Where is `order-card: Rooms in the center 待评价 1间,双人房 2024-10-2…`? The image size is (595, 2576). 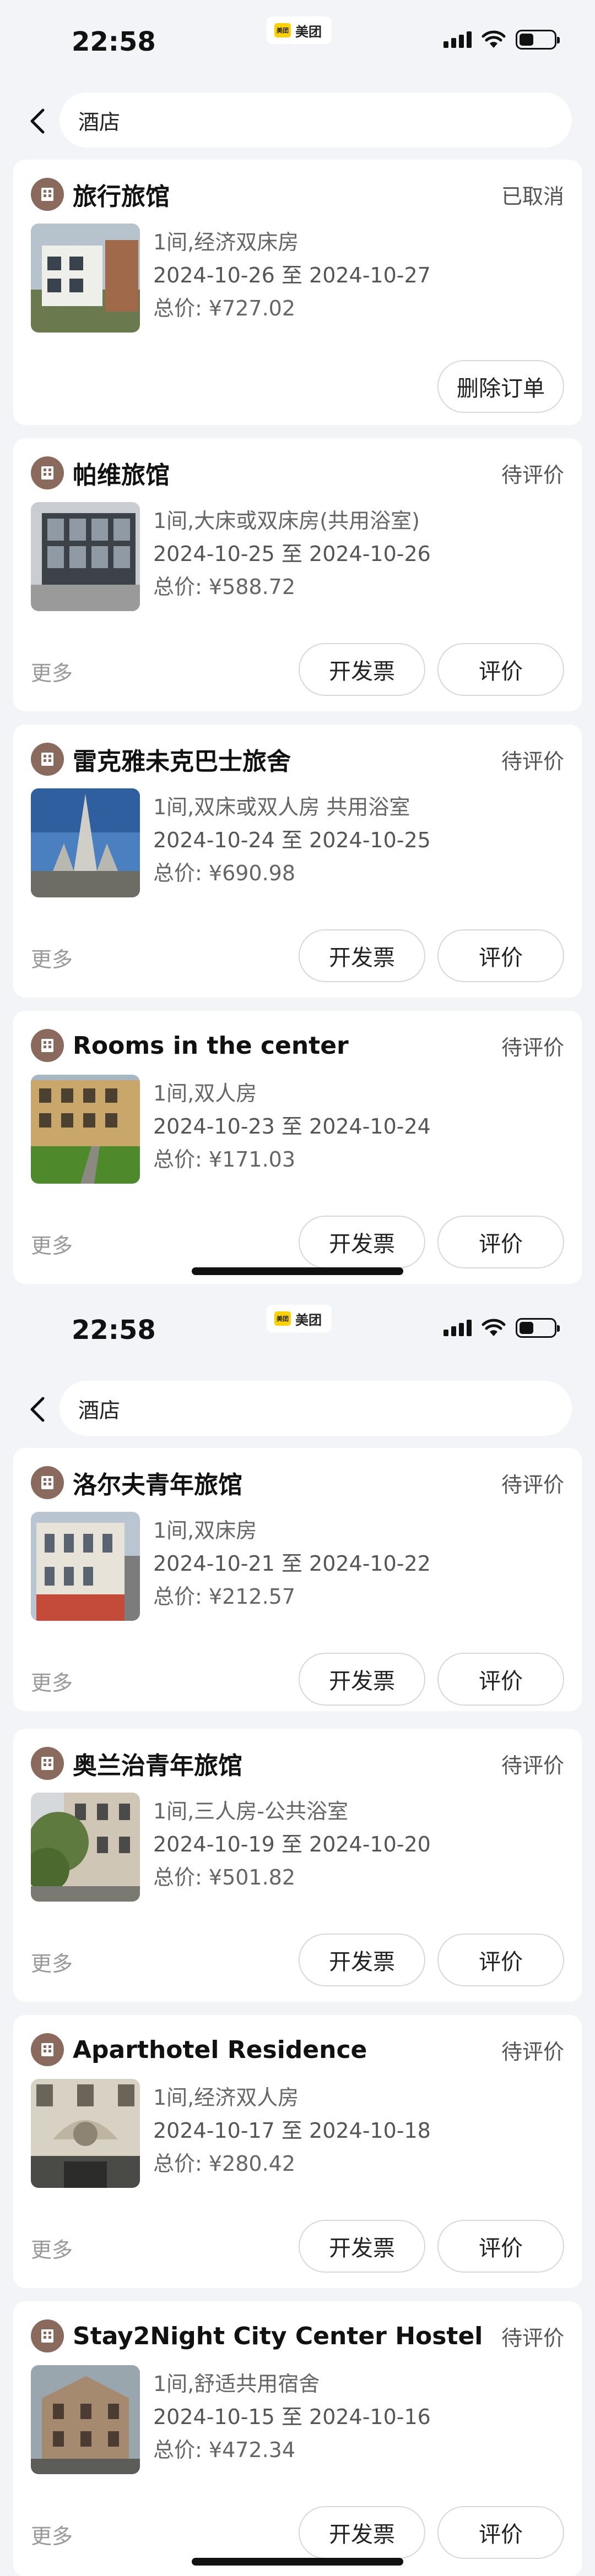 order-card: Rooms in the center 待评价 1间,双人房 2024-10-2… is located at coordinates (297, 1147).